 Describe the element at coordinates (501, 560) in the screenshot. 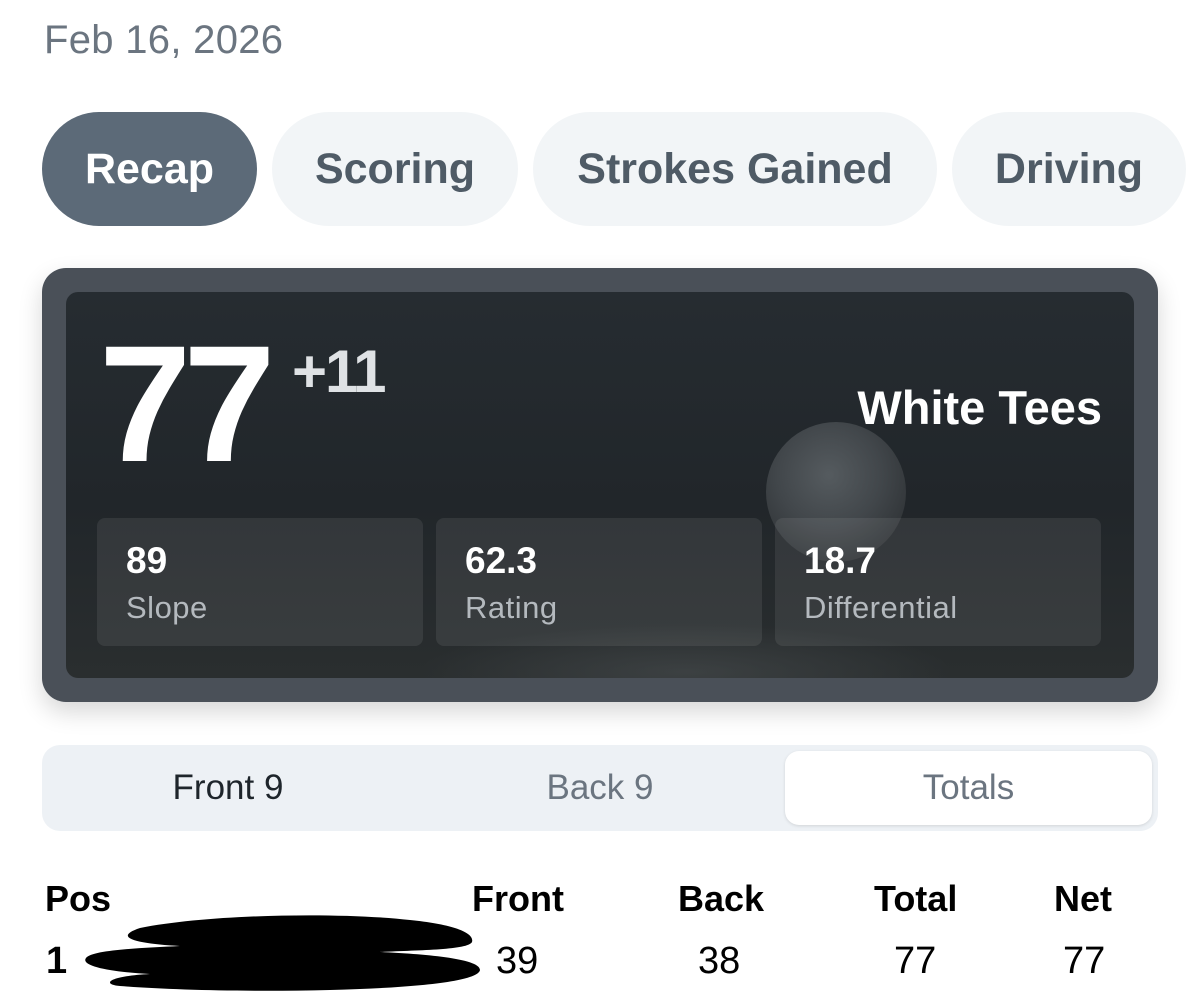

I see `stat-value: 62.3` at that location.